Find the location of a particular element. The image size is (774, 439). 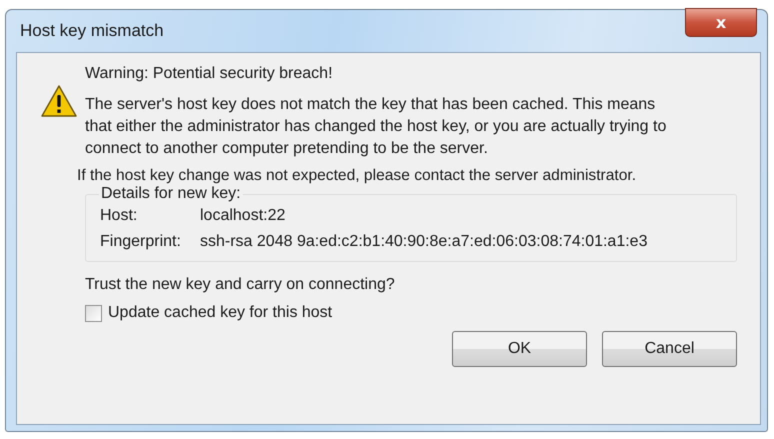

update-checkbox is located at coordinates (93, 313).